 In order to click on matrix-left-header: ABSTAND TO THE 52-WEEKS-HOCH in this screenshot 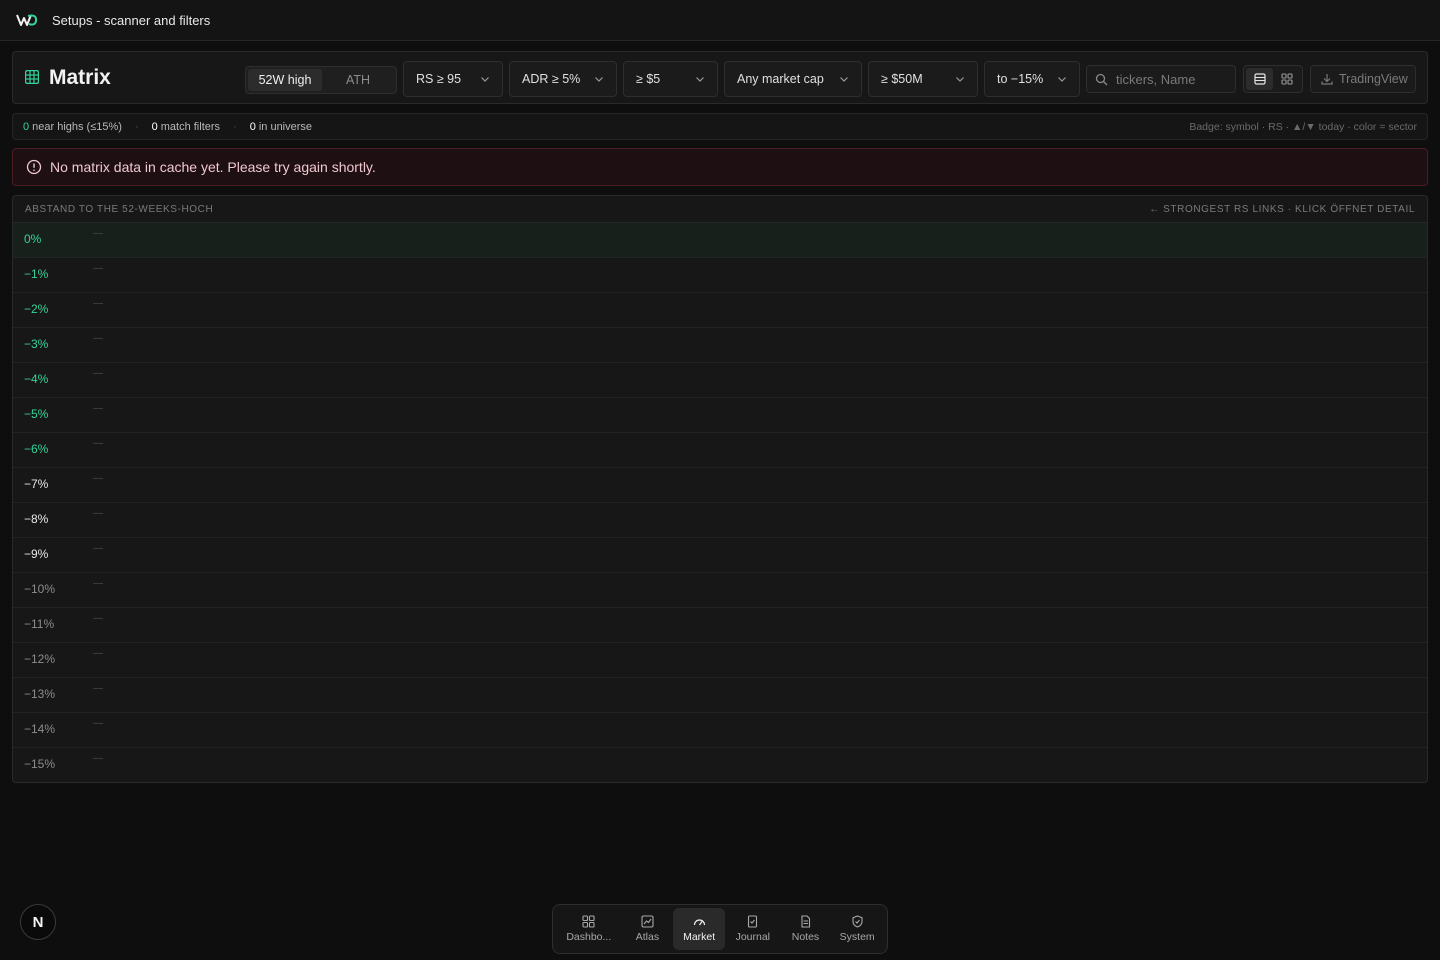, I will do `click(119, 209)`.